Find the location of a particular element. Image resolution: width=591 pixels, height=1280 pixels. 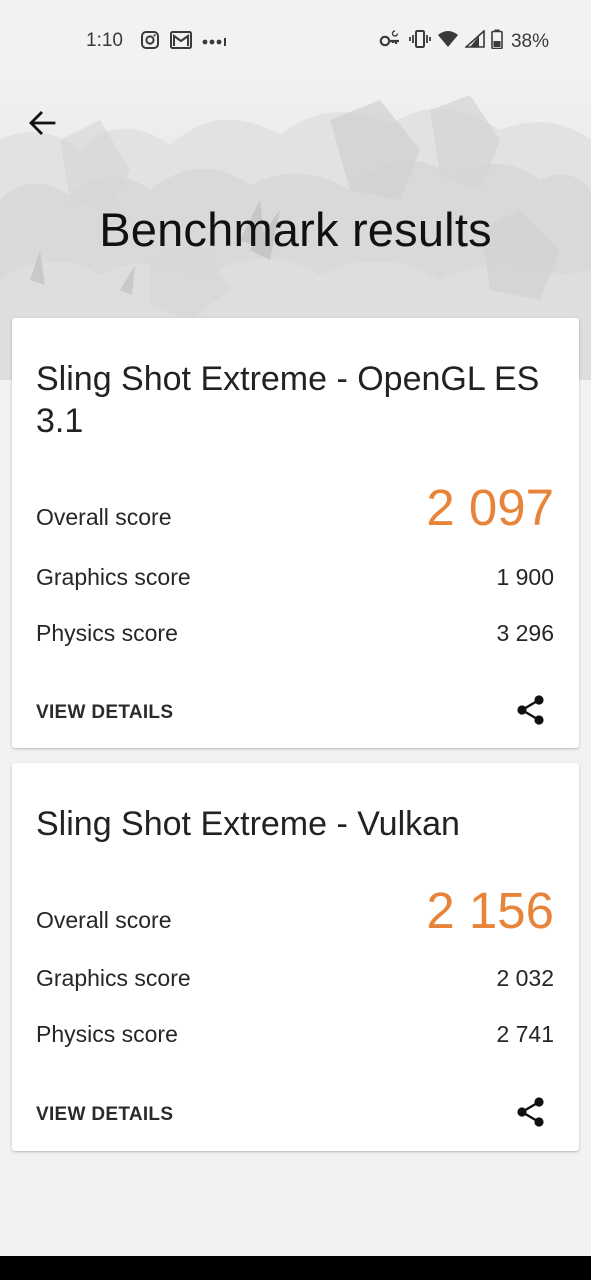

signal-icon is located at coordinates (474, 41).